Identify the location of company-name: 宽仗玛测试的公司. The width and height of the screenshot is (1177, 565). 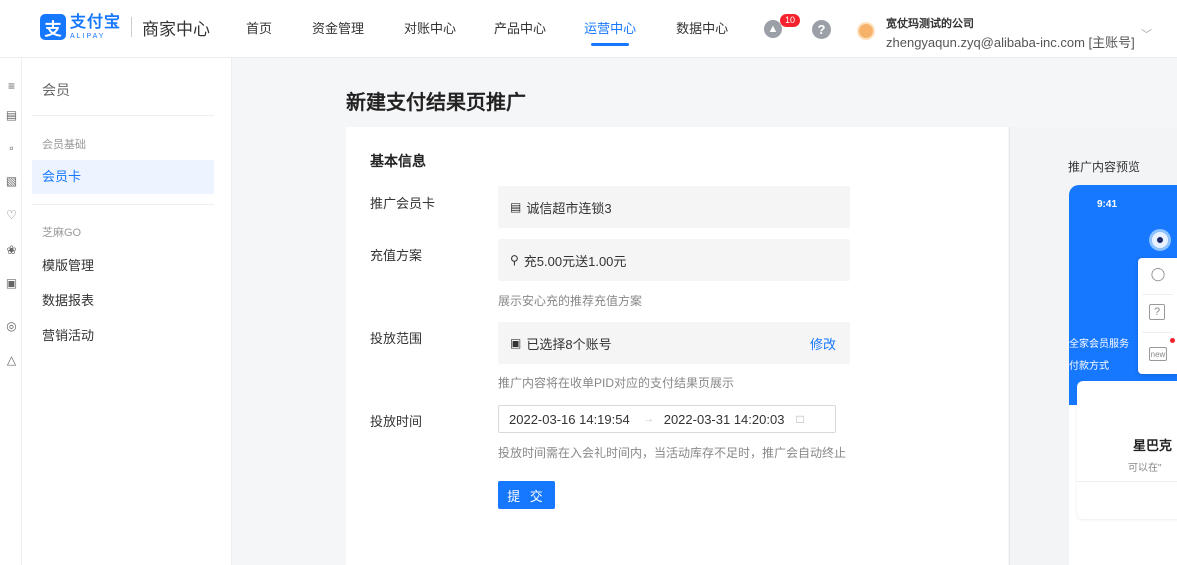
(930, 24).